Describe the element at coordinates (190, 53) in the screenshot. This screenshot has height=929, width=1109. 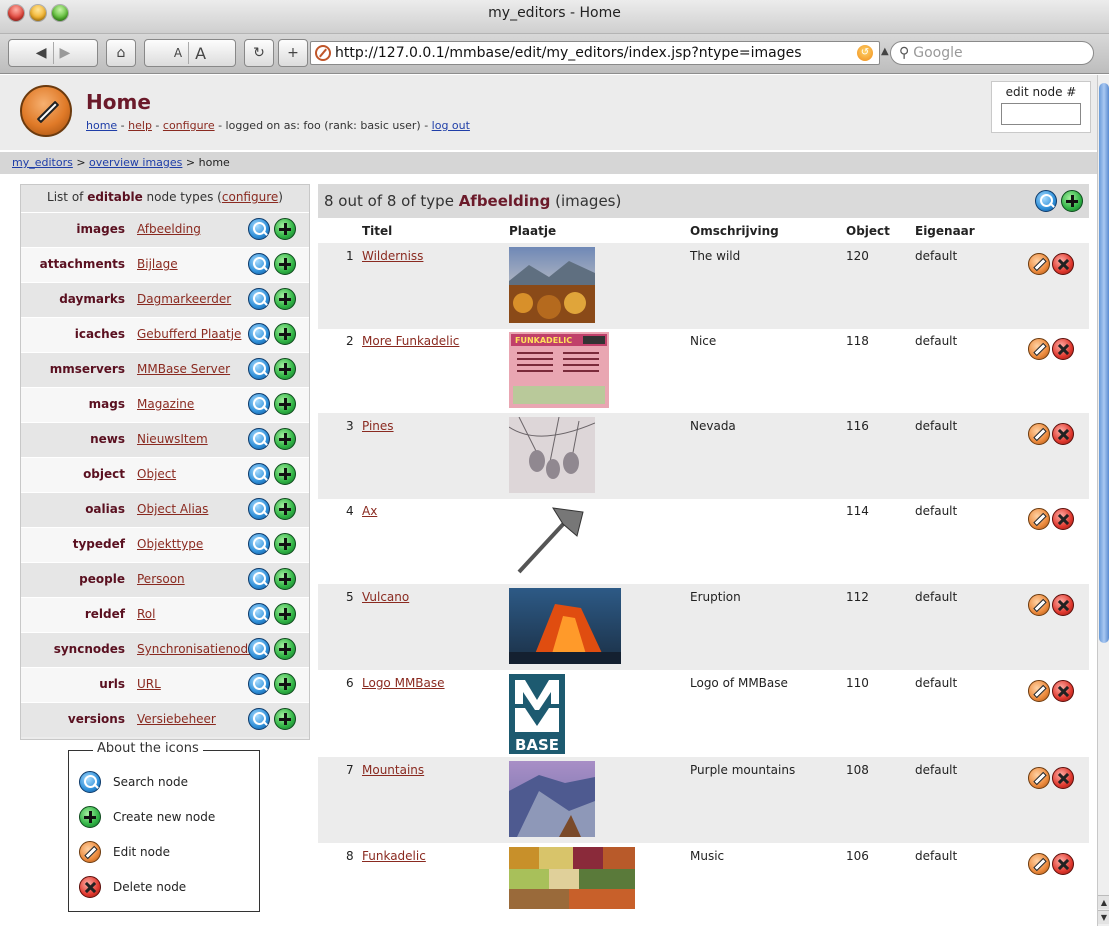
I see `text-size-buttons: A A` at that location.